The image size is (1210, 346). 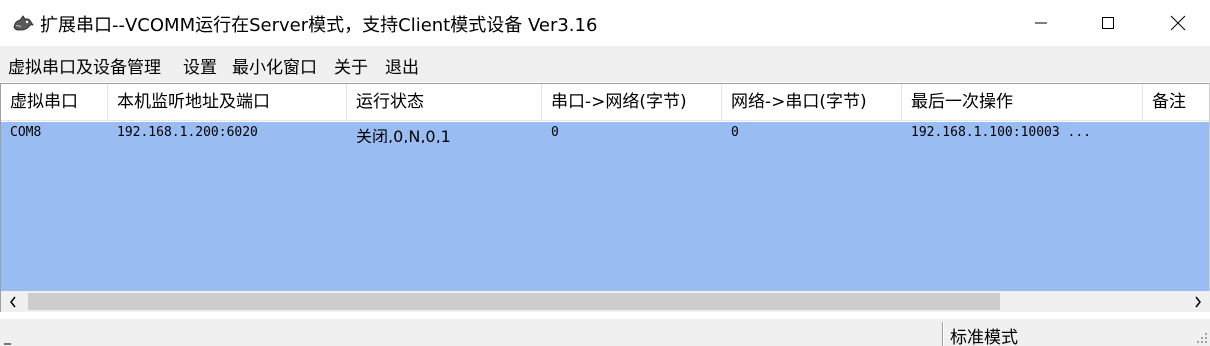 What do you see at coordinates (812, 102) in the screenshot?
I see `column-header-net-to-serial: 网络->串口(字节)` at bounding box center [812, 102].